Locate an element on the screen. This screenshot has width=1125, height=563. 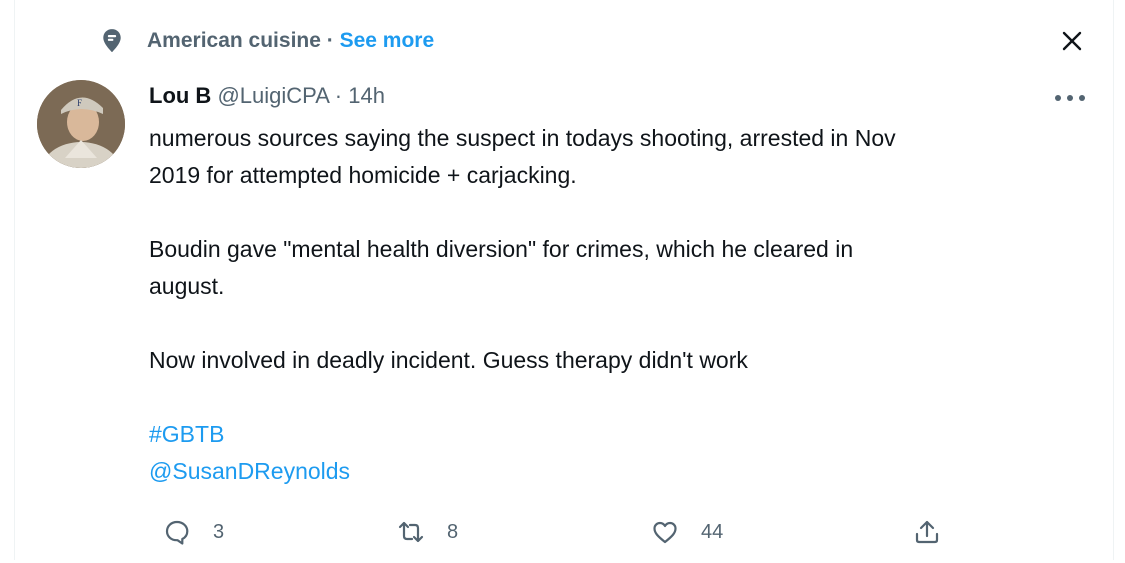
like-button: 44 is located at coordinates (687, 532).